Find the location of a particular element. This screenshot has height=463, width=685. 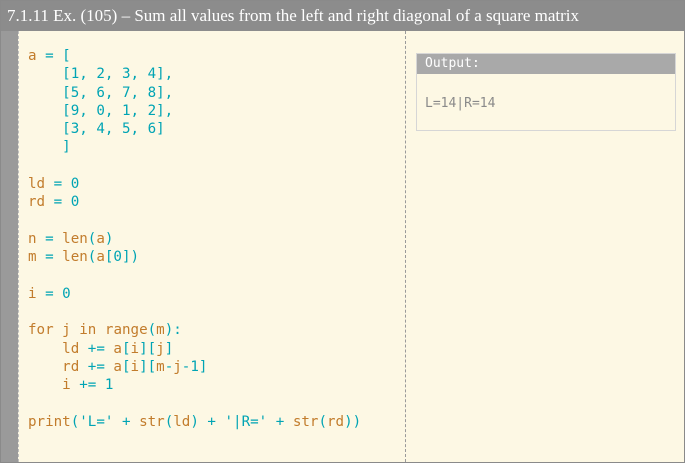

code-token: print is located at coordinates (49, 421).